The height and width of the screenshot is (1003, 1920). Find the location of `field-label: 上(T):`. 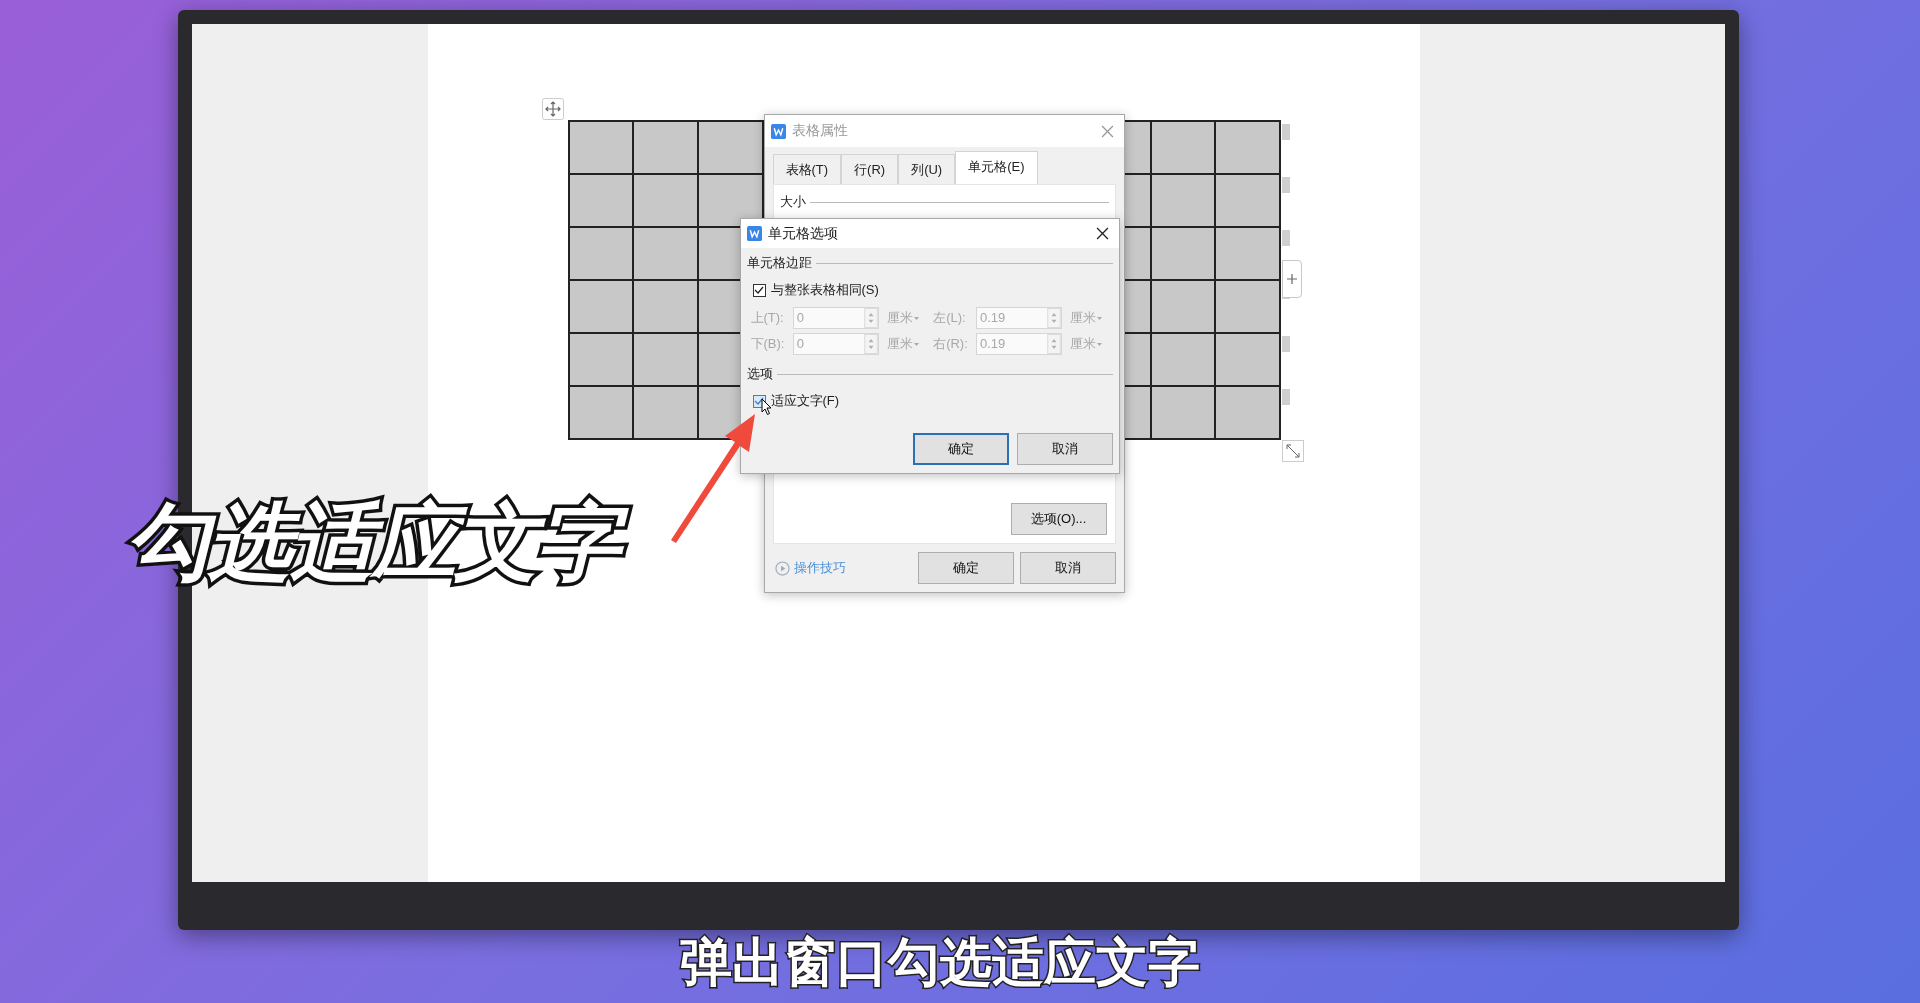

field-label: 上(T): is located at coordinates (767, 318).